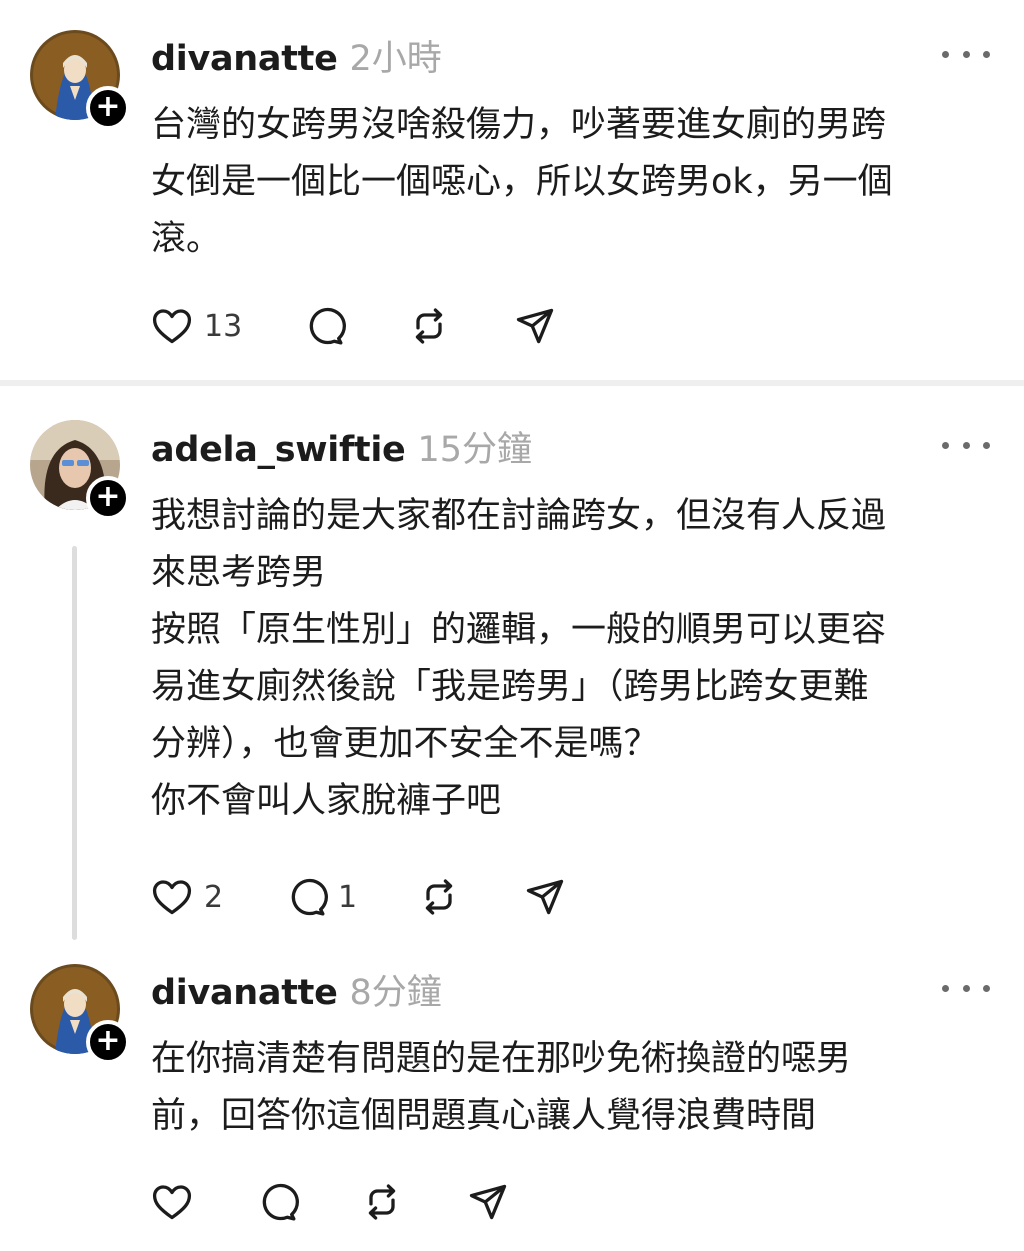 The width and height of the screenshot is (1024, 1251). I want to click on like-count: 13, so click(223, 326).